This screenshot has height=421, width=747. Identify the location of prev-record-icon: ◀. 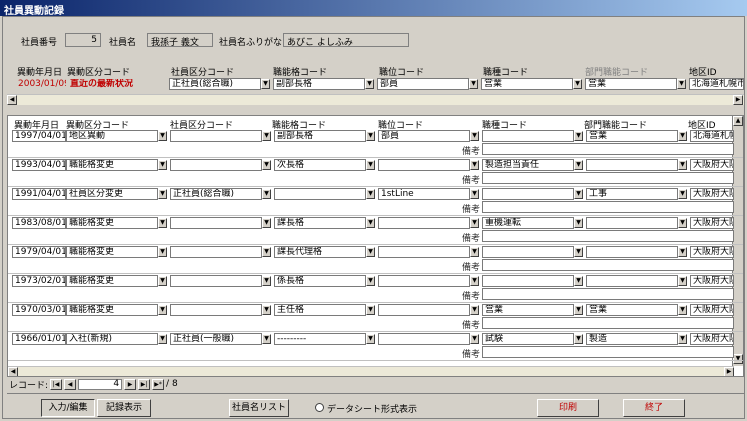
(70, 384).